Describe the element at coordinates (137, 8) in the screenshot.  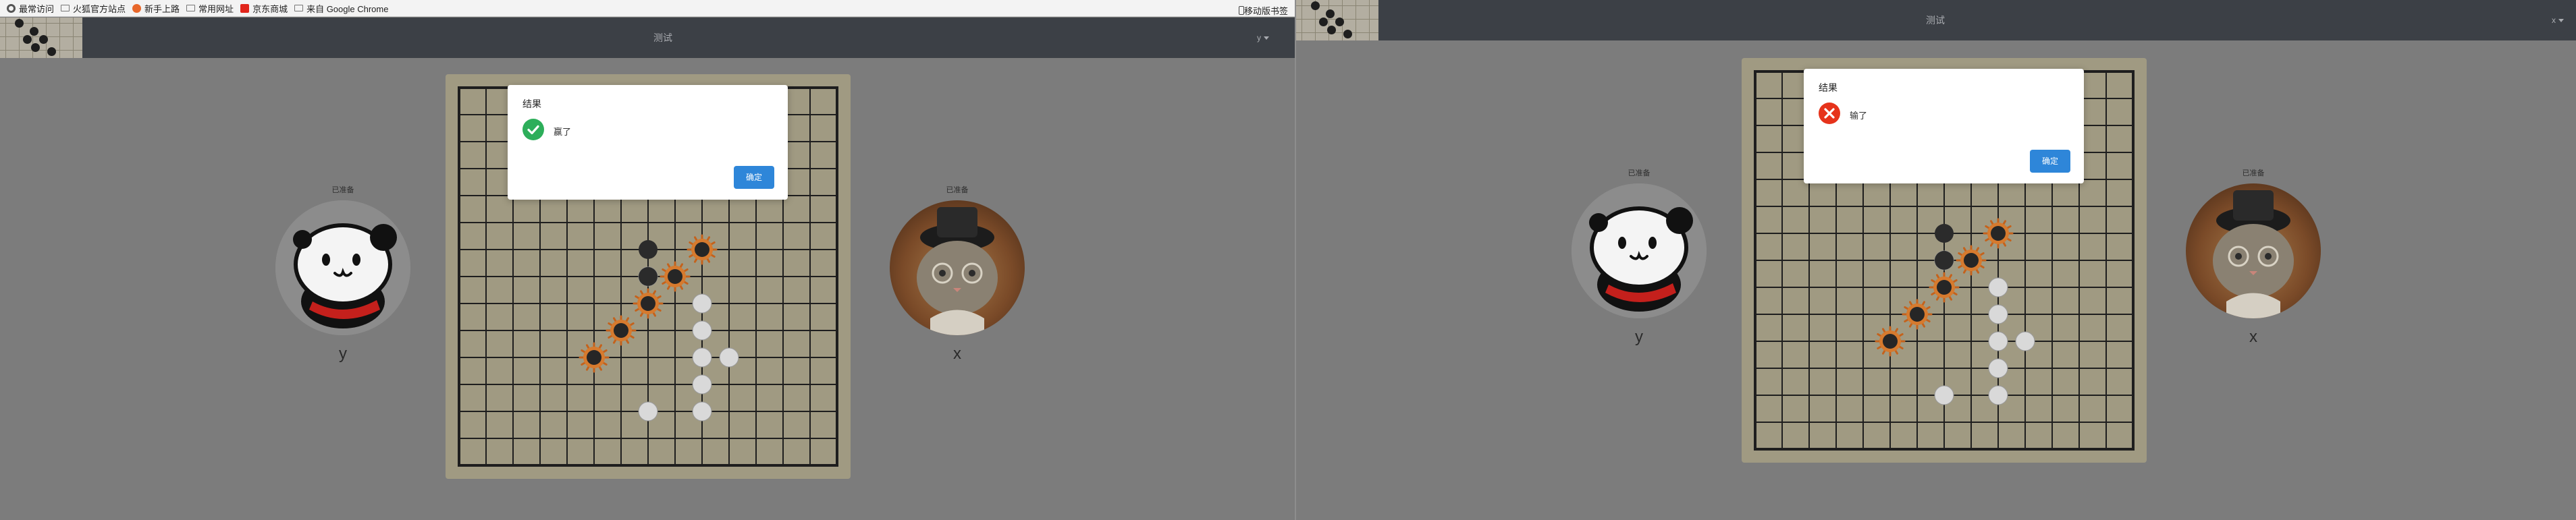
I see `firefox-icon` at that location.